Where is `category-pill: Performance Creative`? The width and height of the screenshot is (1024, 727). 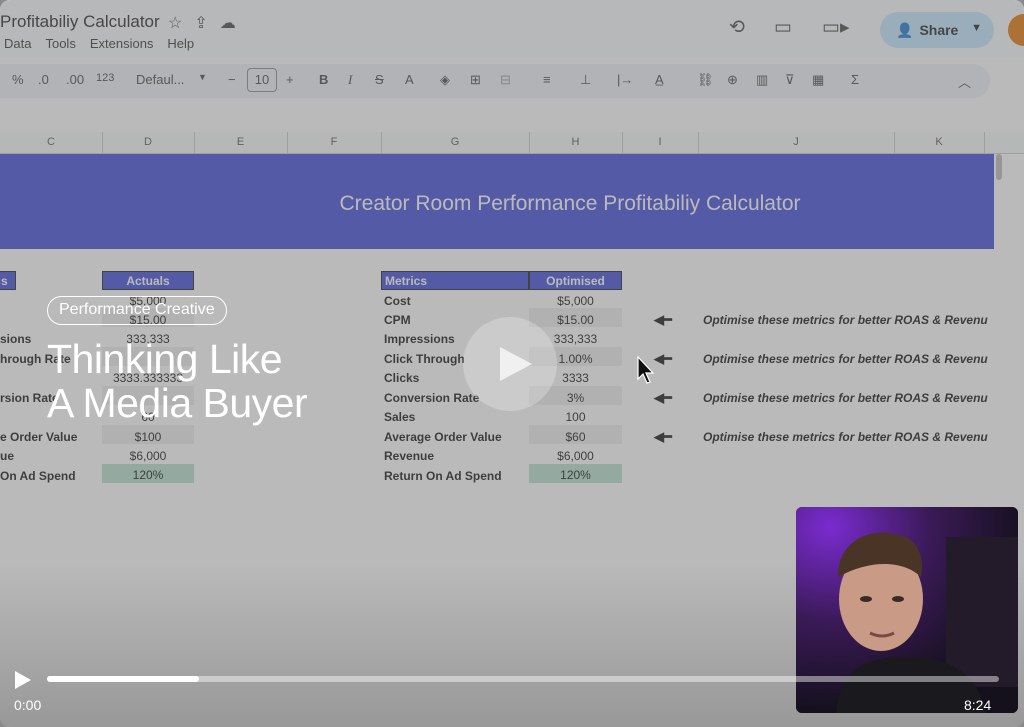 category-pill: Performance Creative is located at coordinates (137, 310).